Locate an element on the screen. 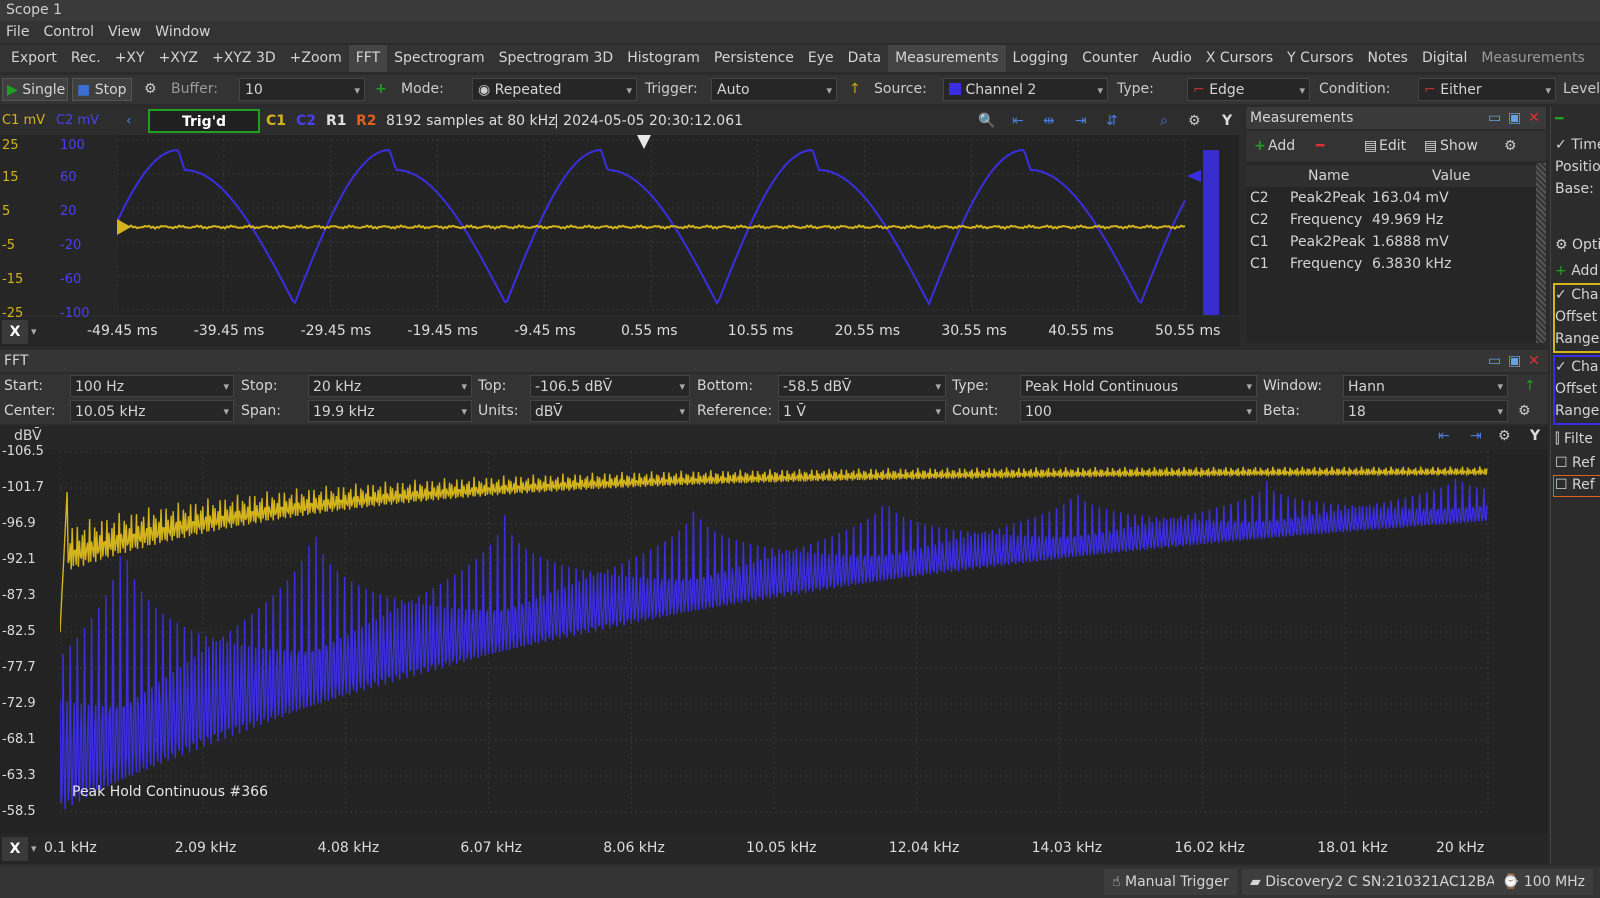 This screenshot has height=898, width=1600. menu-view: View is located at coordinates (124, 32).